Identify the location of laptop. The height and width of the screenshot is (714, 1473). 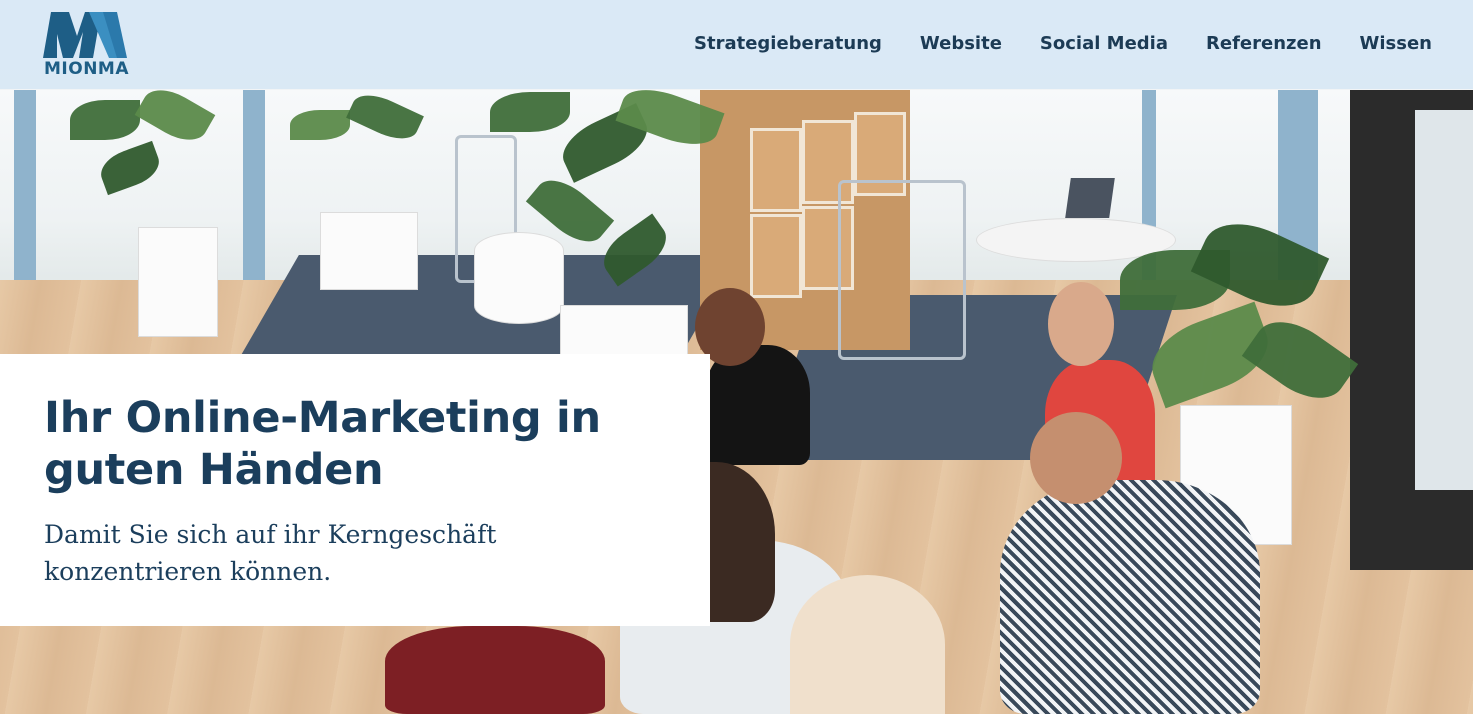
(1090, 198).